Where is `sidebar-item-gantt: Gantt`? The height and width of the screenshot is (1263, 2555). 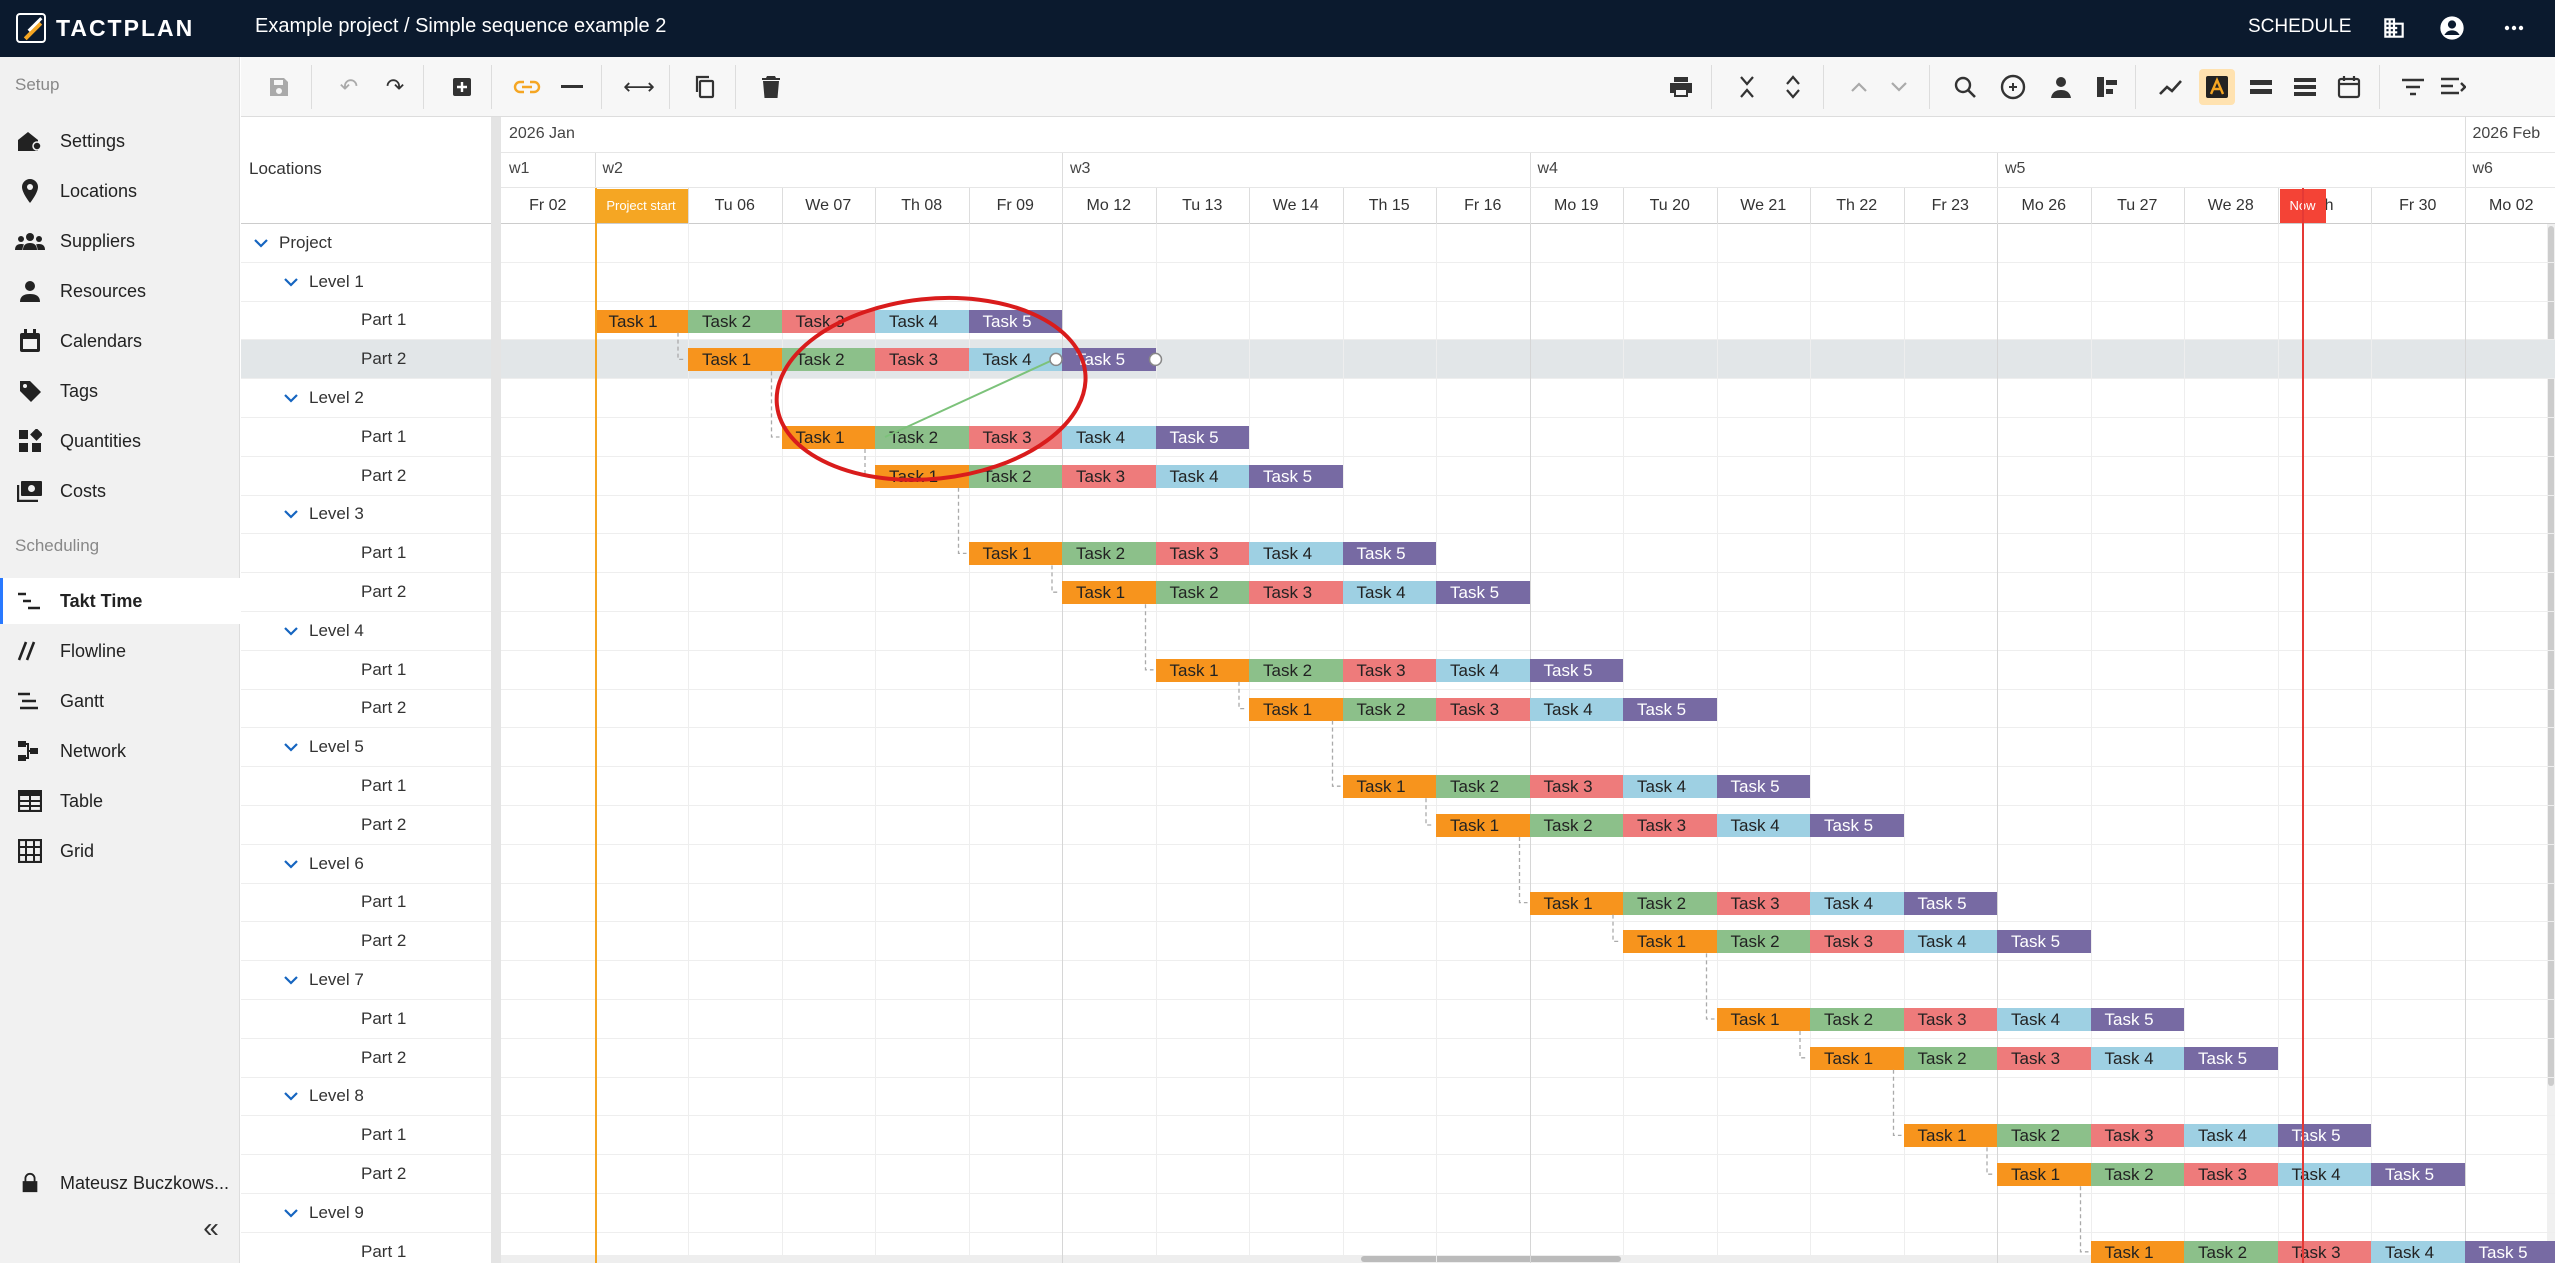
sidebar-item-gantt: Gantt is located at coordinates (120, 701).